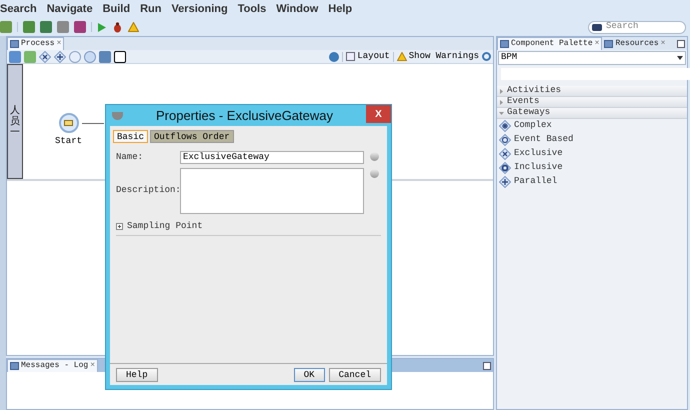  I want to click on field-label: Name:, so click(130, 157).